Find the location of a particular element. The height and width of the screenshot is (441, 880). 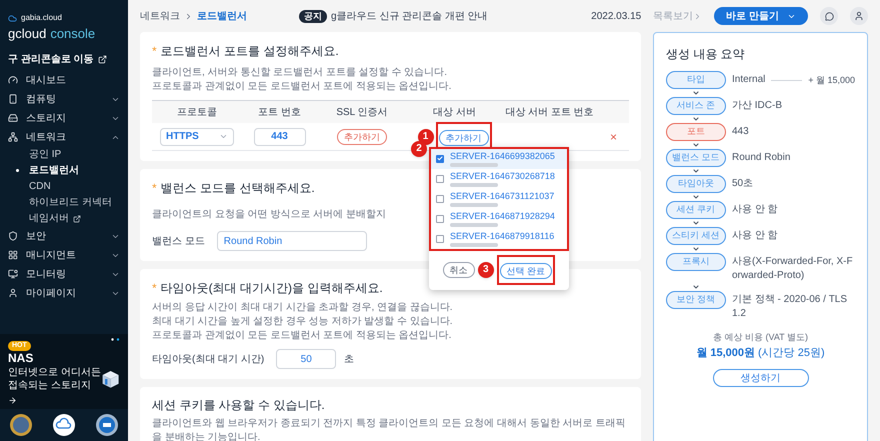

sidebar-subitem: CDN is located at coordinates (40, 186).